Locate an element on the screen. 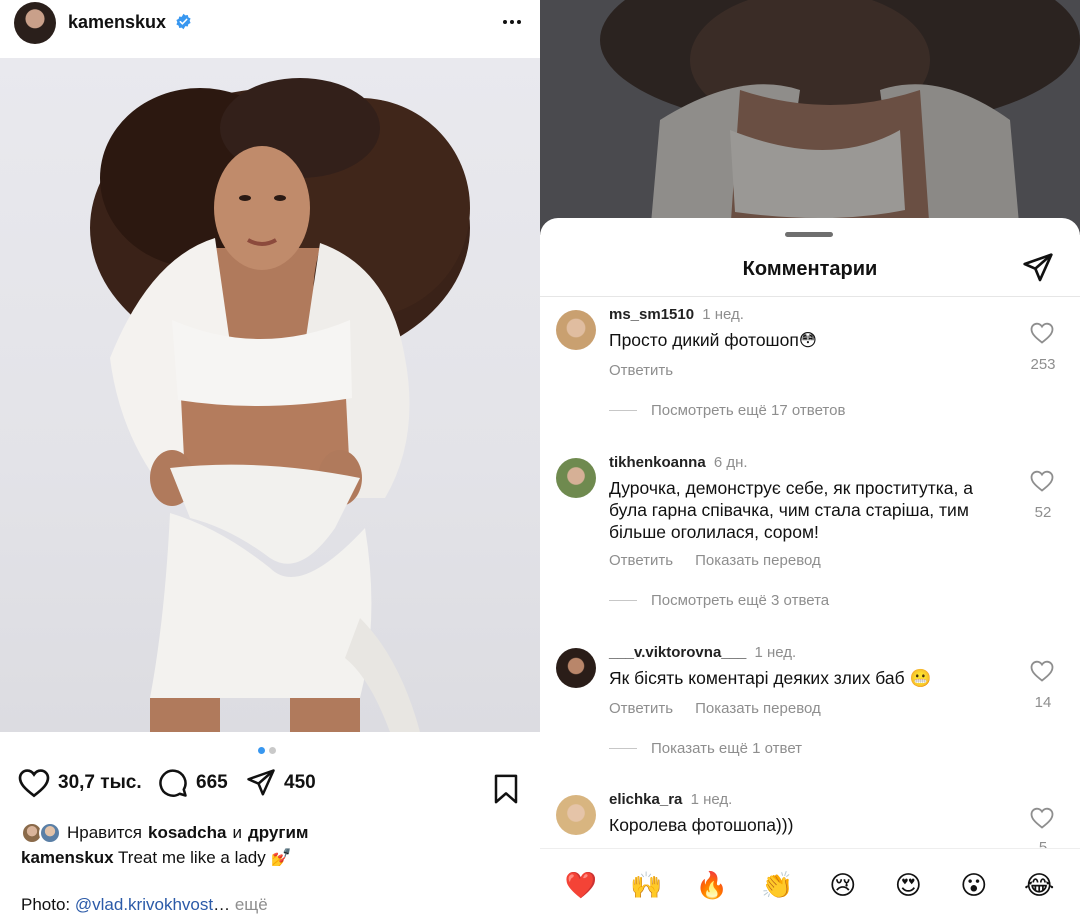 This screenshot has height=914, width=1080. comment-username: ms_sm1510 is located at coordinates (651, 314).